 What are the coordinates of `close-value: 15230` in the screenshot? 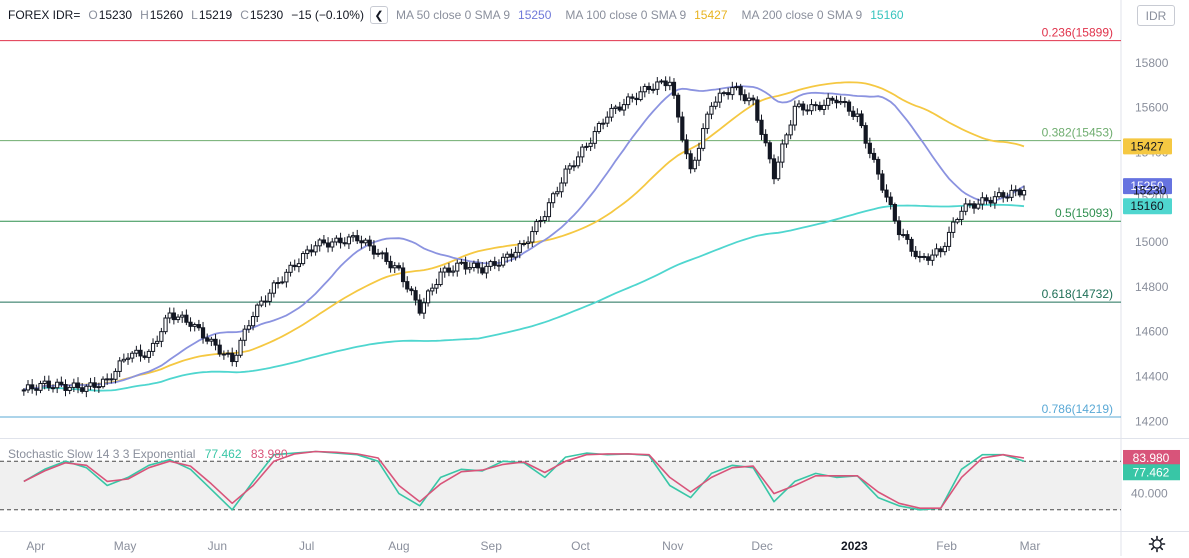 It's located at (266, 15).